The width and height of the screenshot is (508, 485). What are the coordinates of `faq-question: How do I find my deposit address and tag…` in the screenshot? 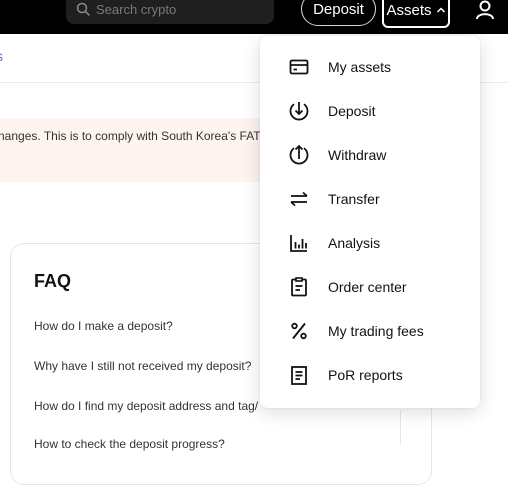 It's located at (146, 406).